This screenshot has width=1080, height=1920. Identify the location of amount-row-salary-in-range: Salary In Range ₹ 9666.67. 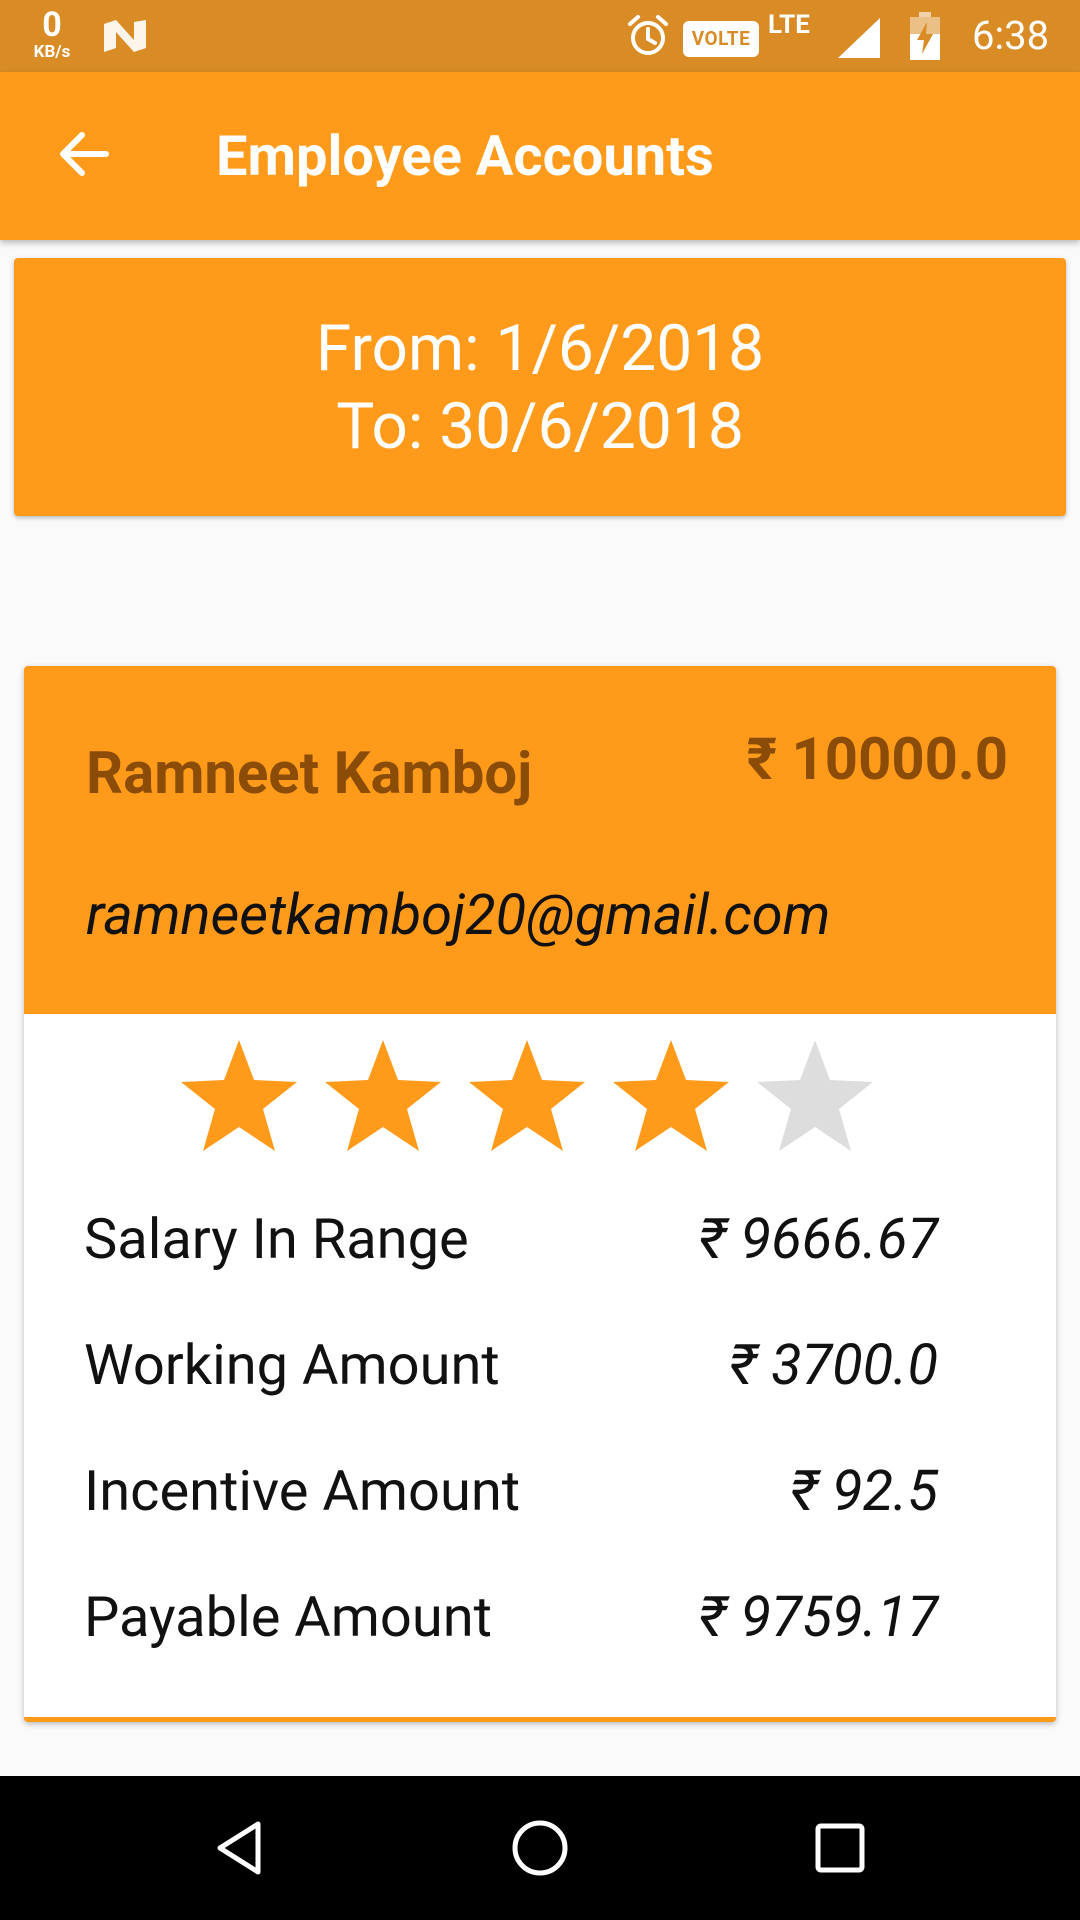
(540, 1256).